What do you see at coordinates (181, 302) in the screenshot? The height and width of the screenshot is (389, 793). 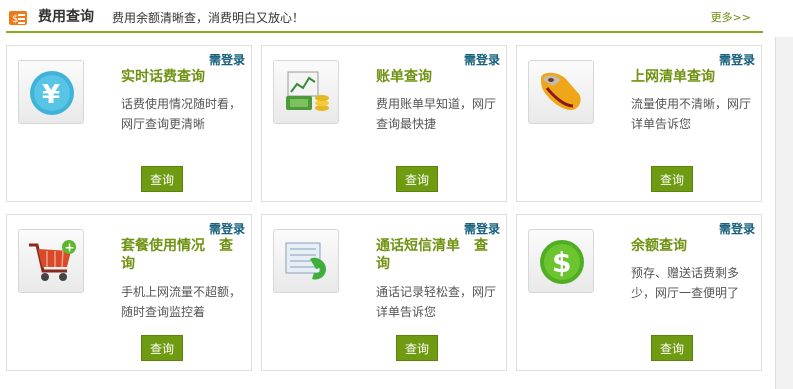 I see `card-description: 手机上网流量不超额，随时查询监控着` at bounding box center [181, 302].